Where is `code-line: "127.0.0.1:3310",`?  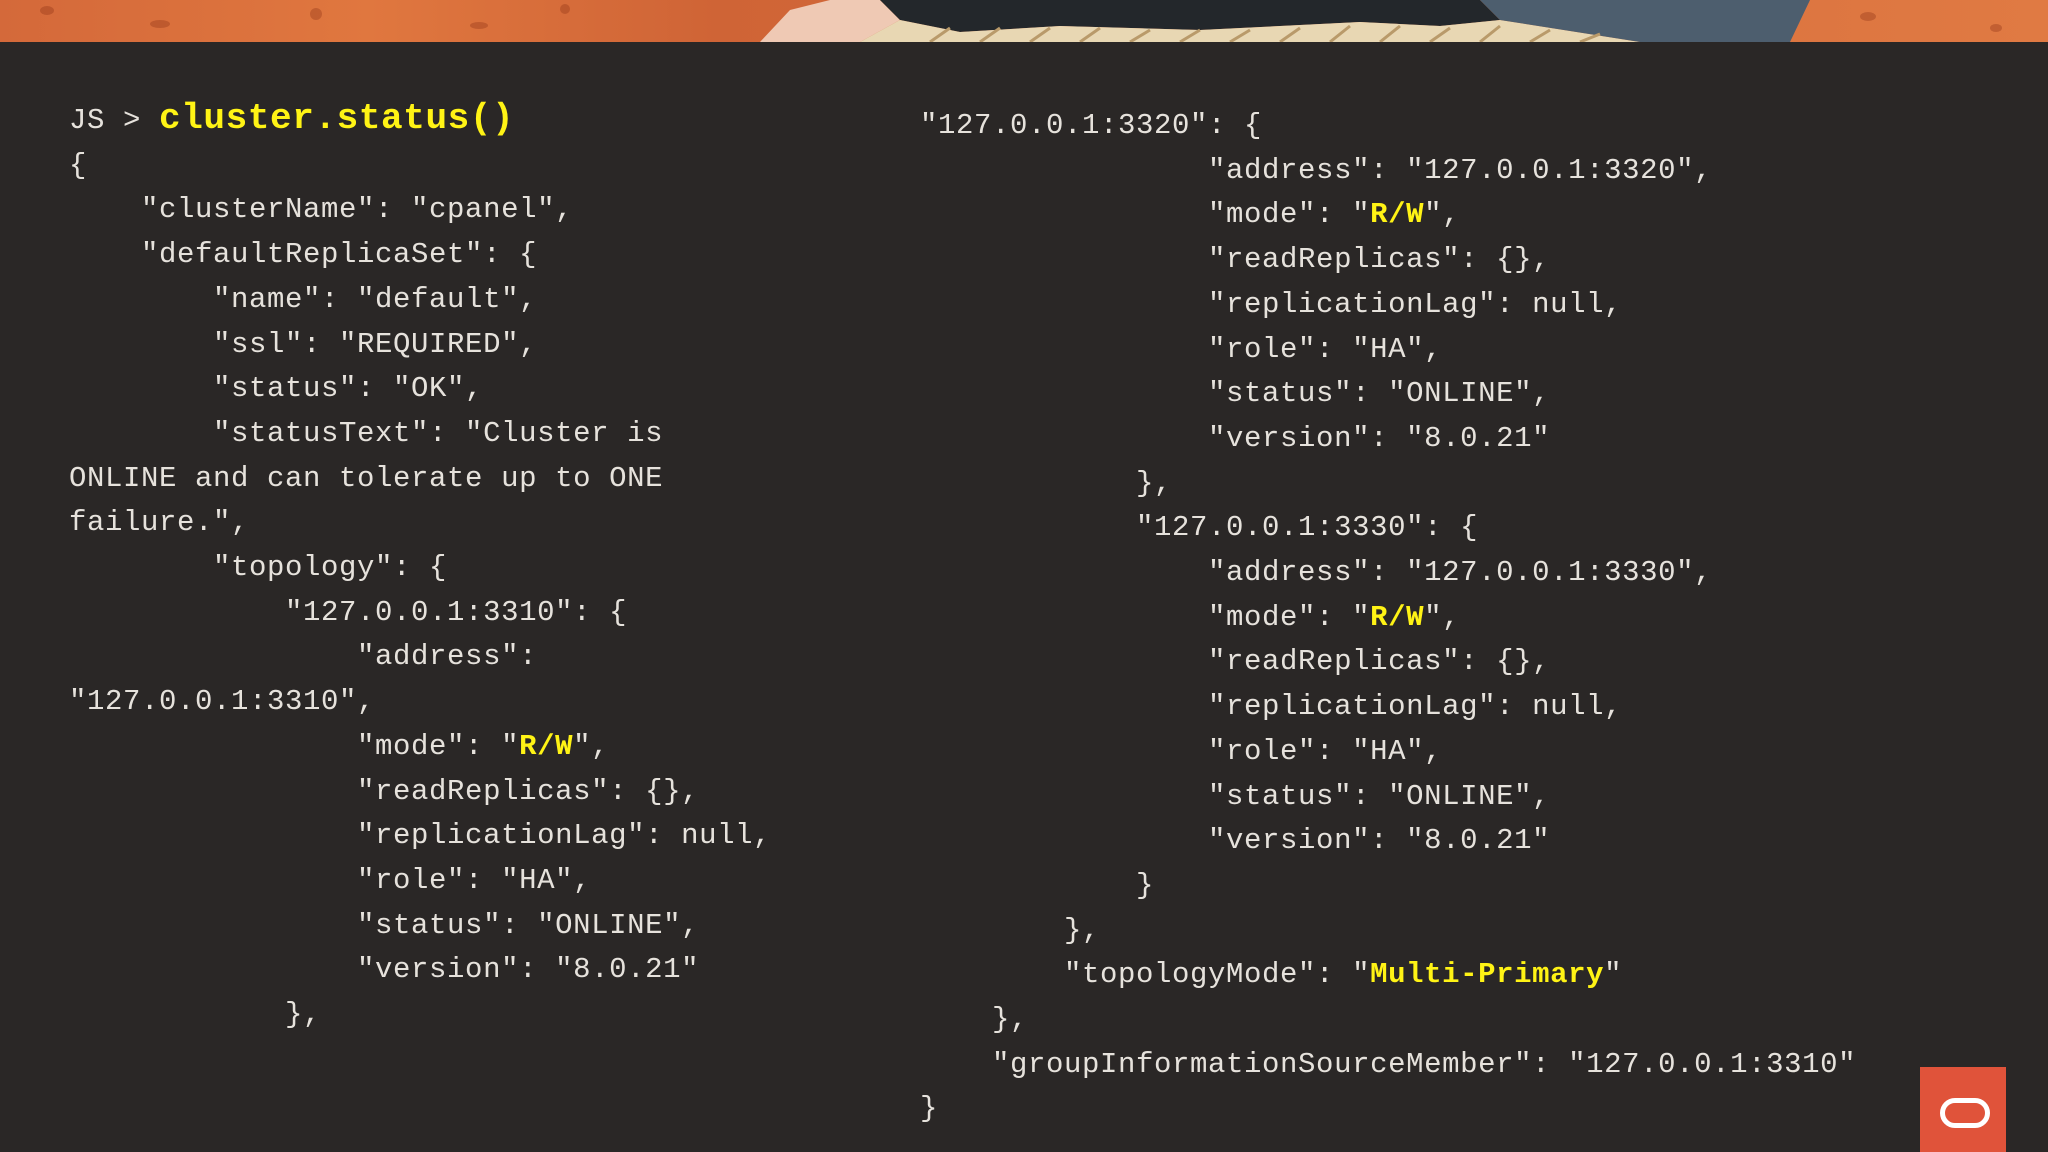 code-line: "127.0.0.1:3310", is located at coordinates (222, 701).